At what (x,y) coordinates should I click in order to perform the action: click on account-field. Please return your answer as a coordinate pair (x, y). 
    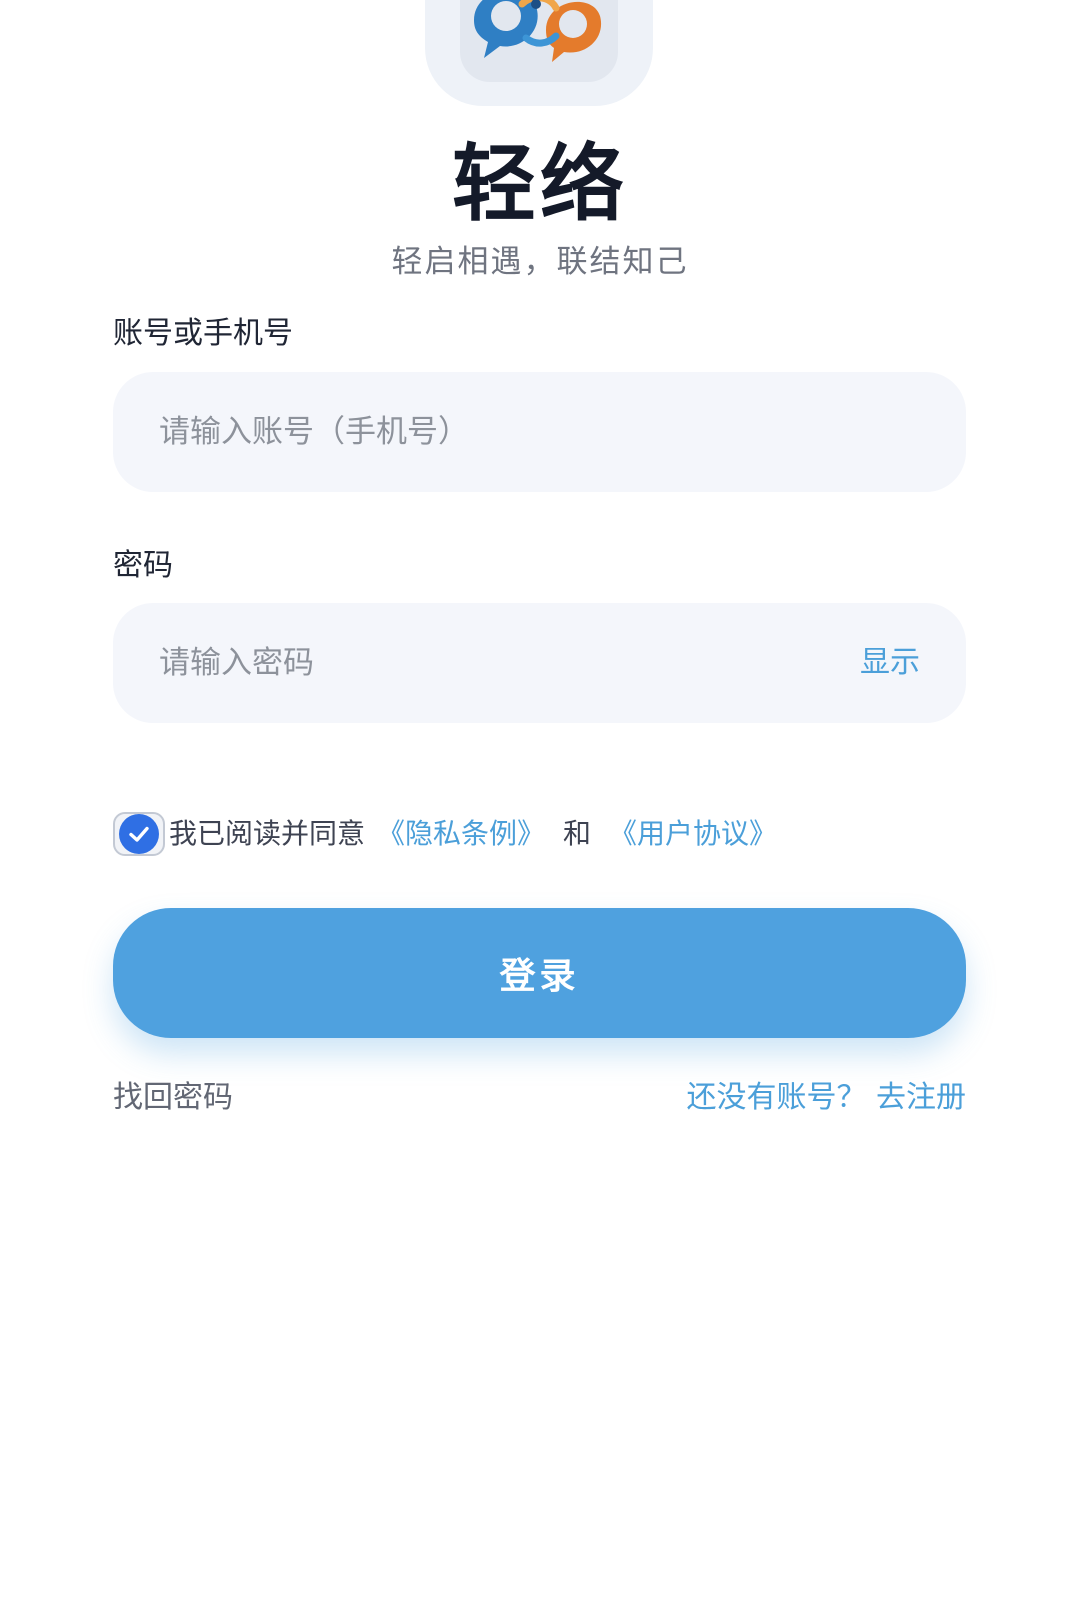
    Looking at the image, I should click on (539, 432).